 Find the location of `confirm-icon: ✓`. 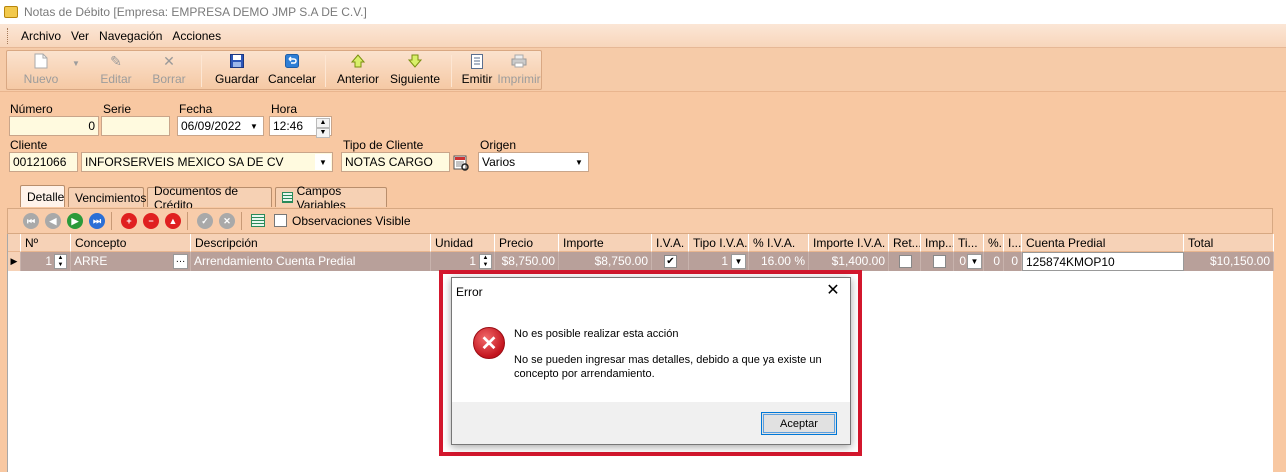

confirm-icon: ✓ is located at coordinates (205, 221).